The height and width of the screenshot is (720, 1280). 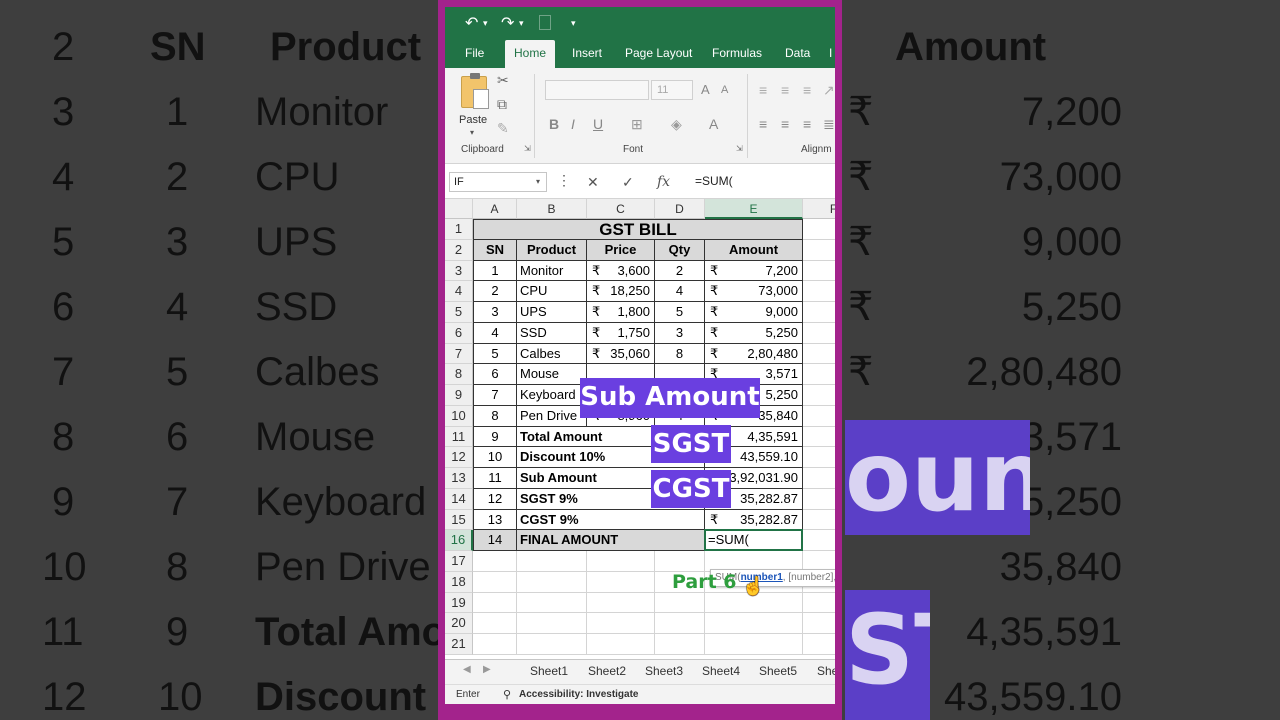 I want to click on summary-sn: 9, so click(x=495, y=437).